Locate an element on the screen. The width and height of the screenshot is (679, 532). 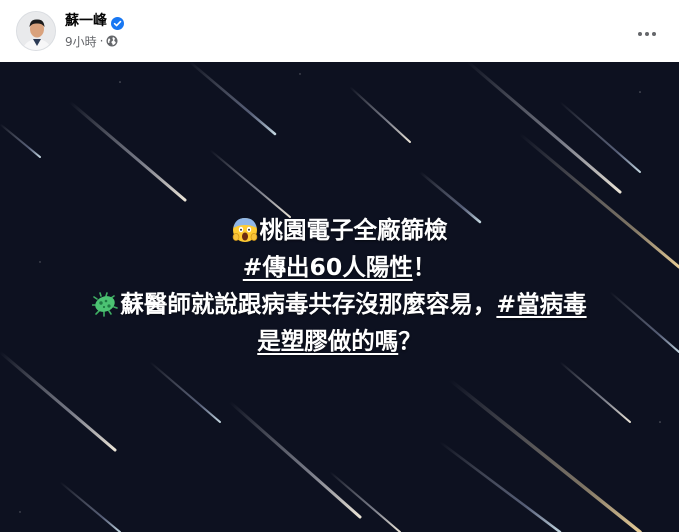
caption-line-2: #傳出60人陽性！ is located at coordinates (339, 267).